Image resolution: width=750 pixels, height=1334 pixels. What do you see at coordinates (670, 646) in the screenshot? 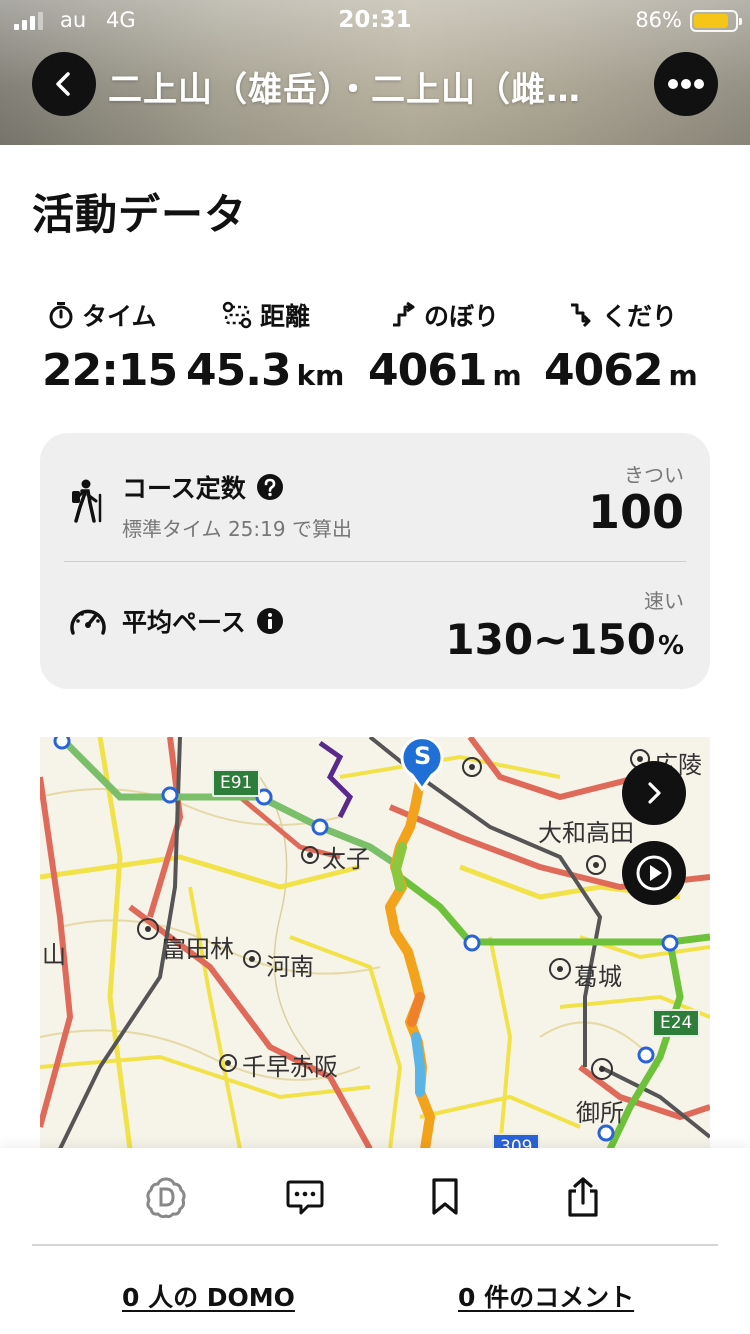
I see `average-pace-unit: %` at bounding box center [670, 646].